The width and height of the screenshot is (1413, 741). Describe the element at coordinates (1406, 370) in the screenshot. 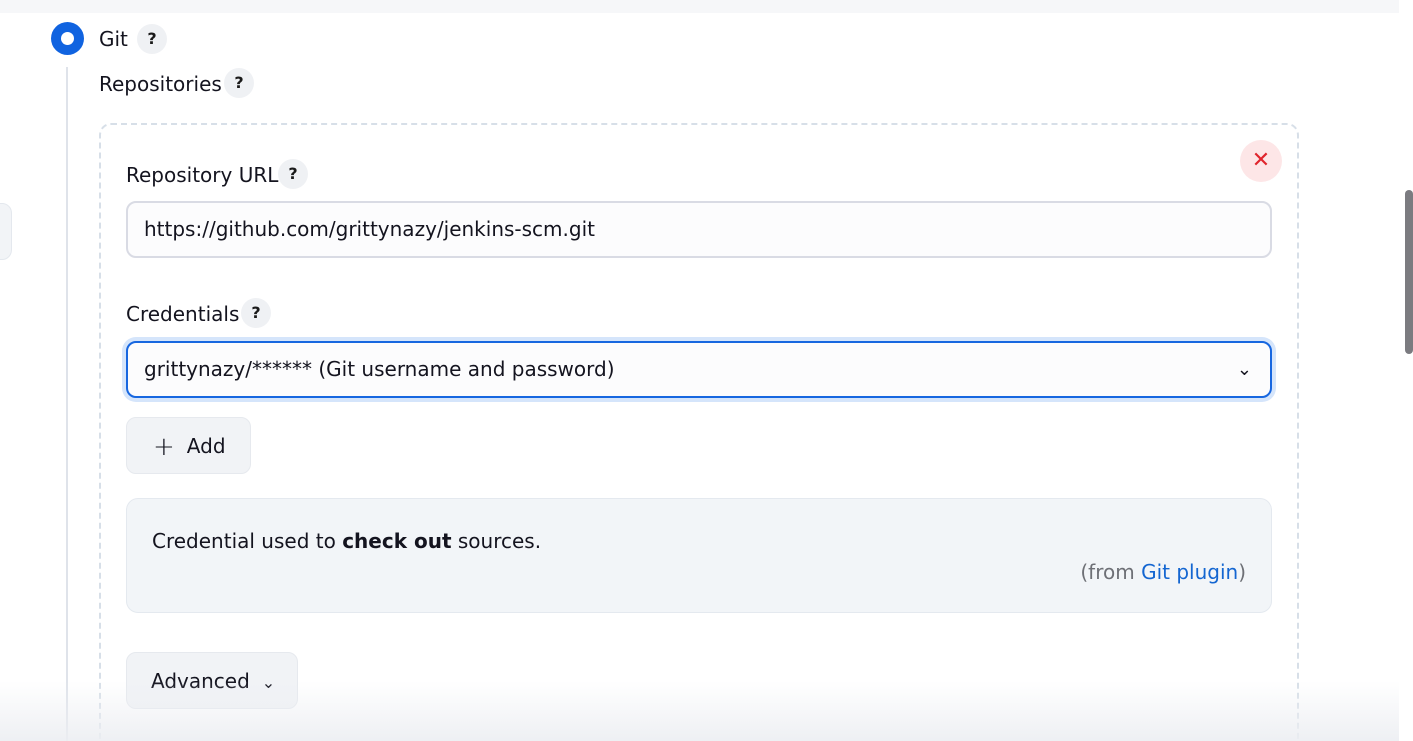

I see `scrollbar-track` at that location.